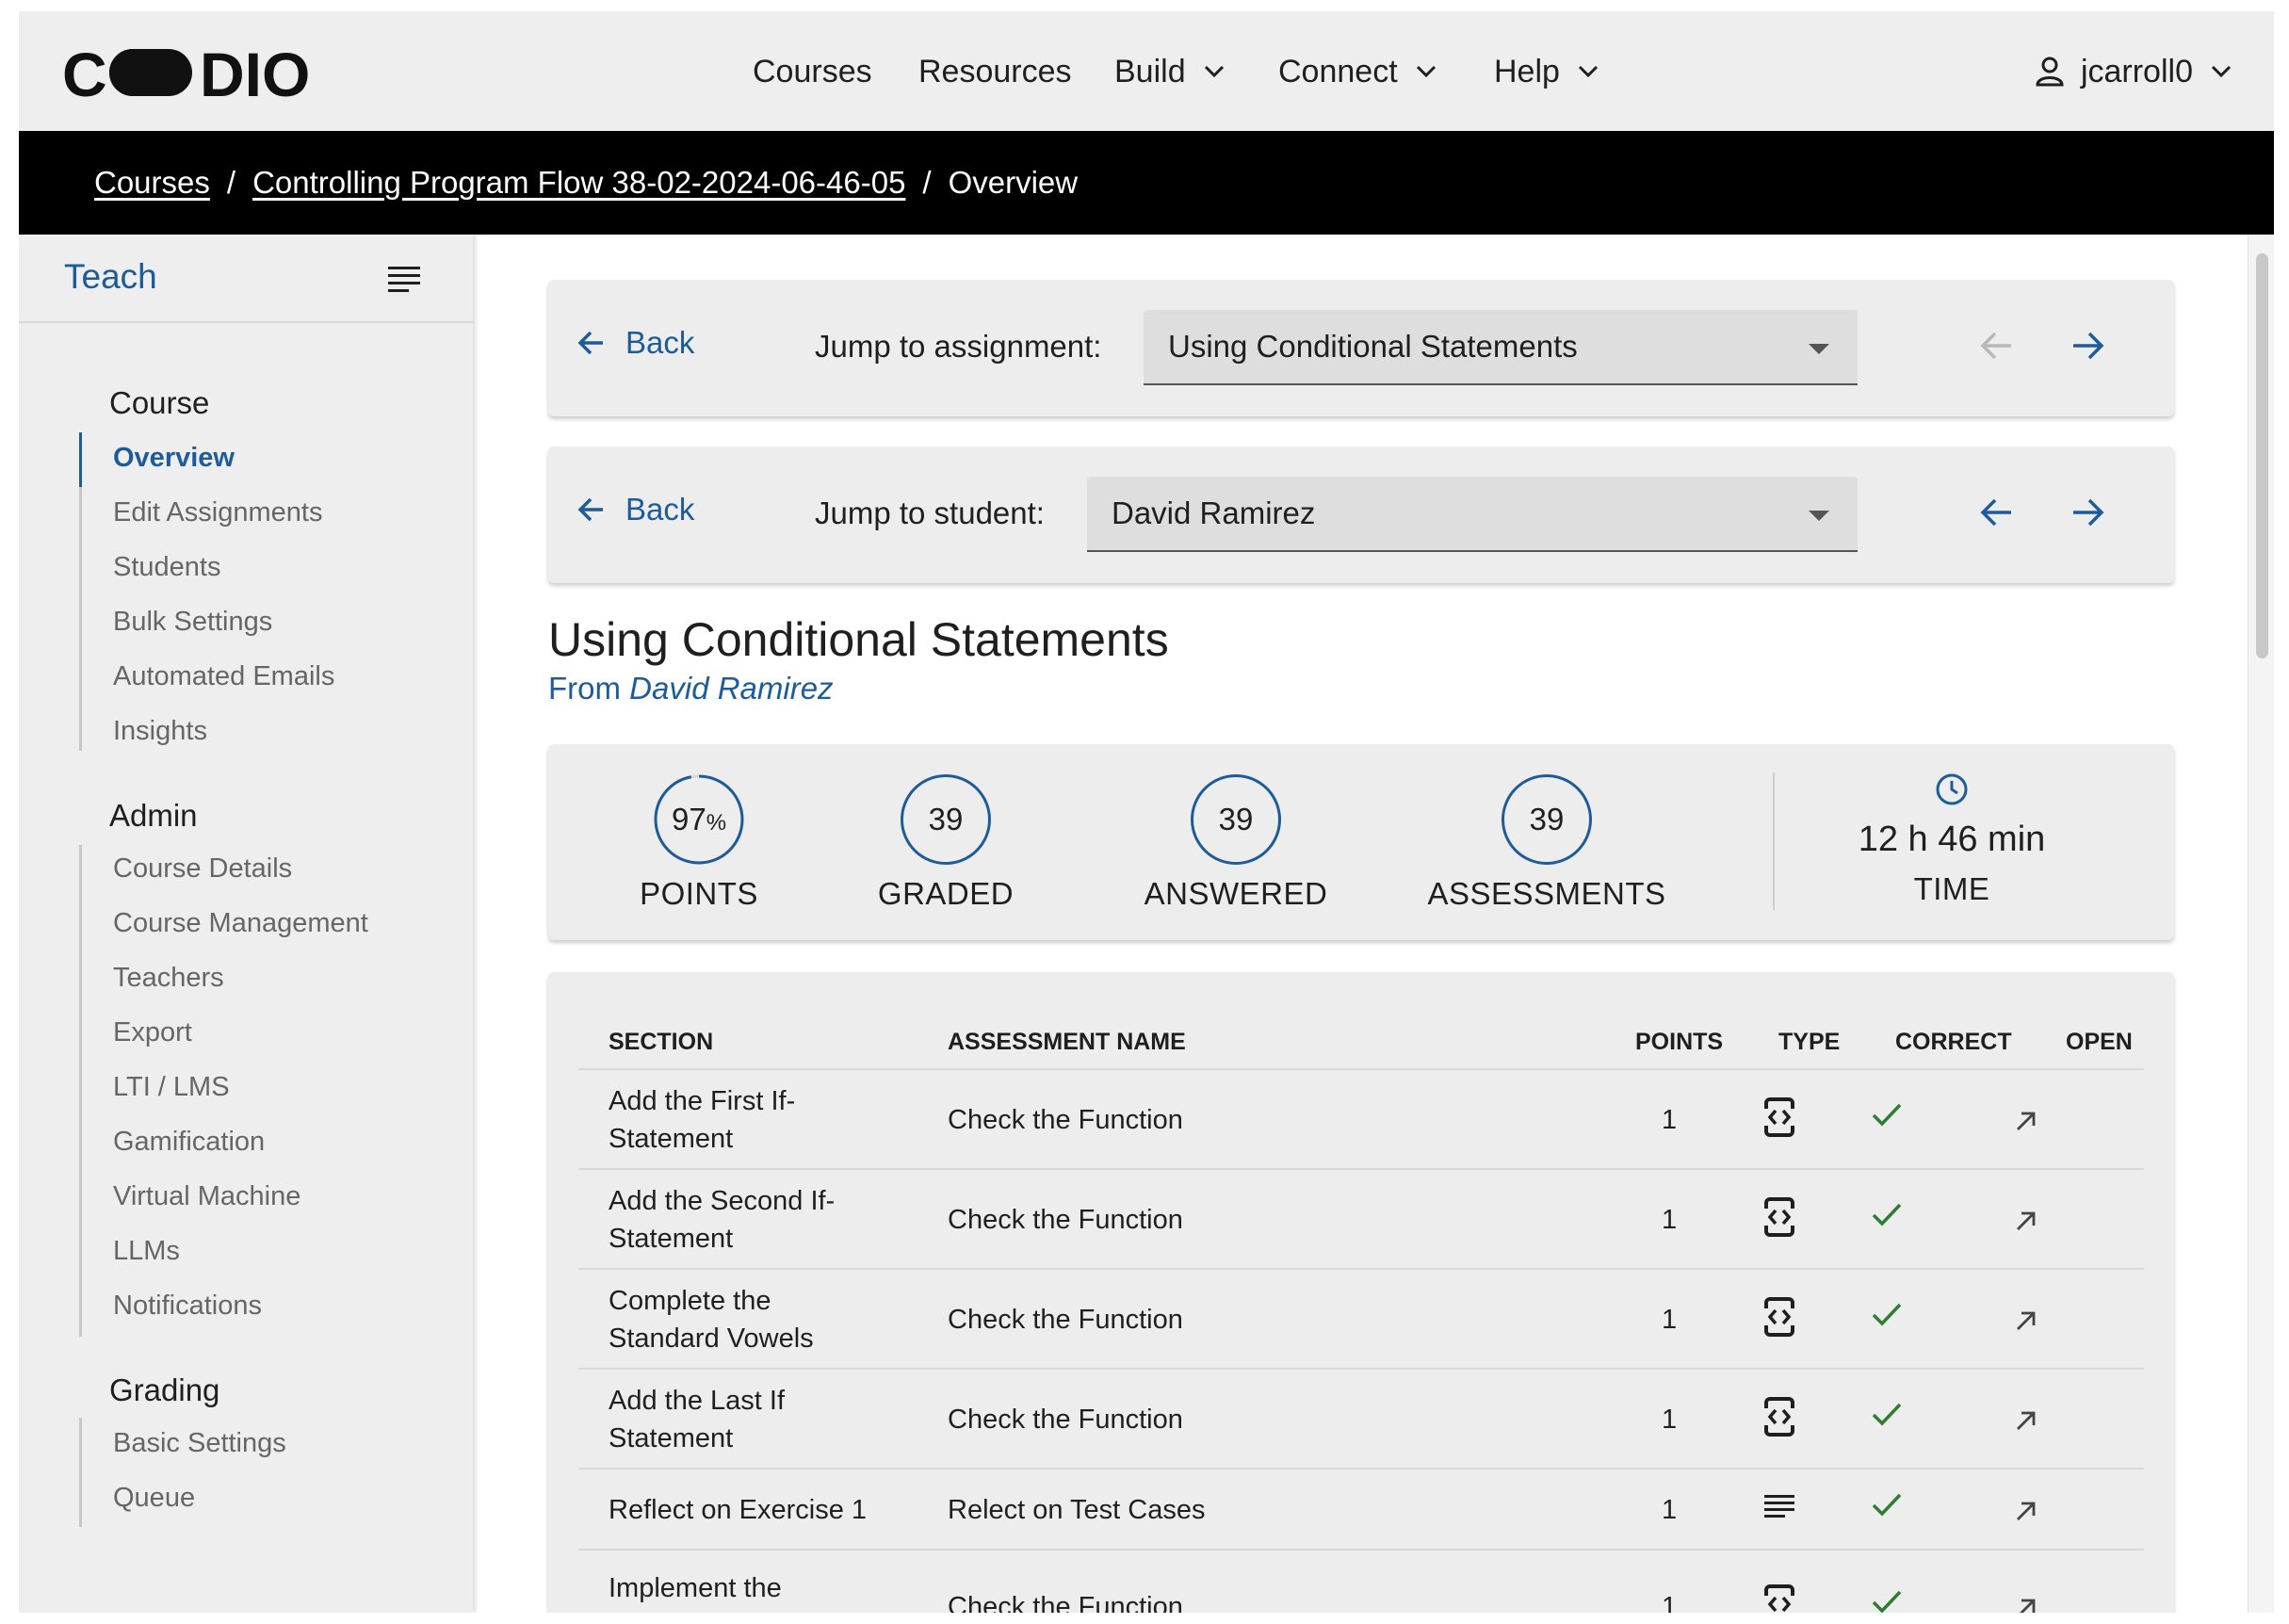  I want to click on sidebar-item-virtual-machine: Virtual Machine, so click(206, 1196).